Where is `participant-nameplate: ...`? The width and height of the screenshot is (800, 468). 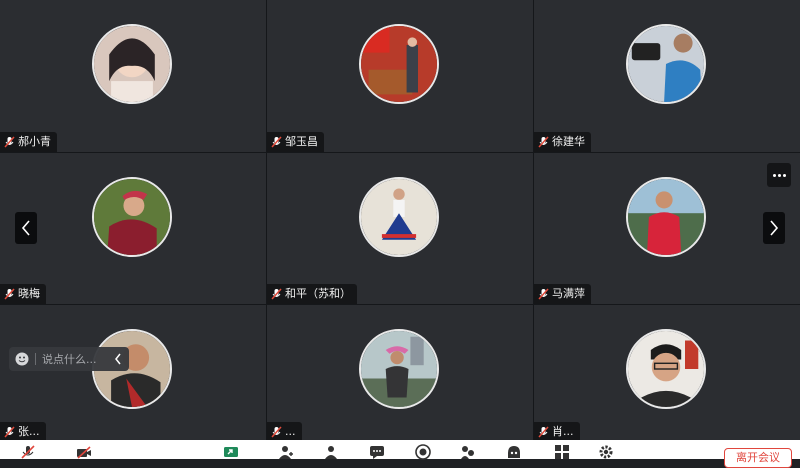 participant-nameplate: ... is located at coordinates (284, 432).